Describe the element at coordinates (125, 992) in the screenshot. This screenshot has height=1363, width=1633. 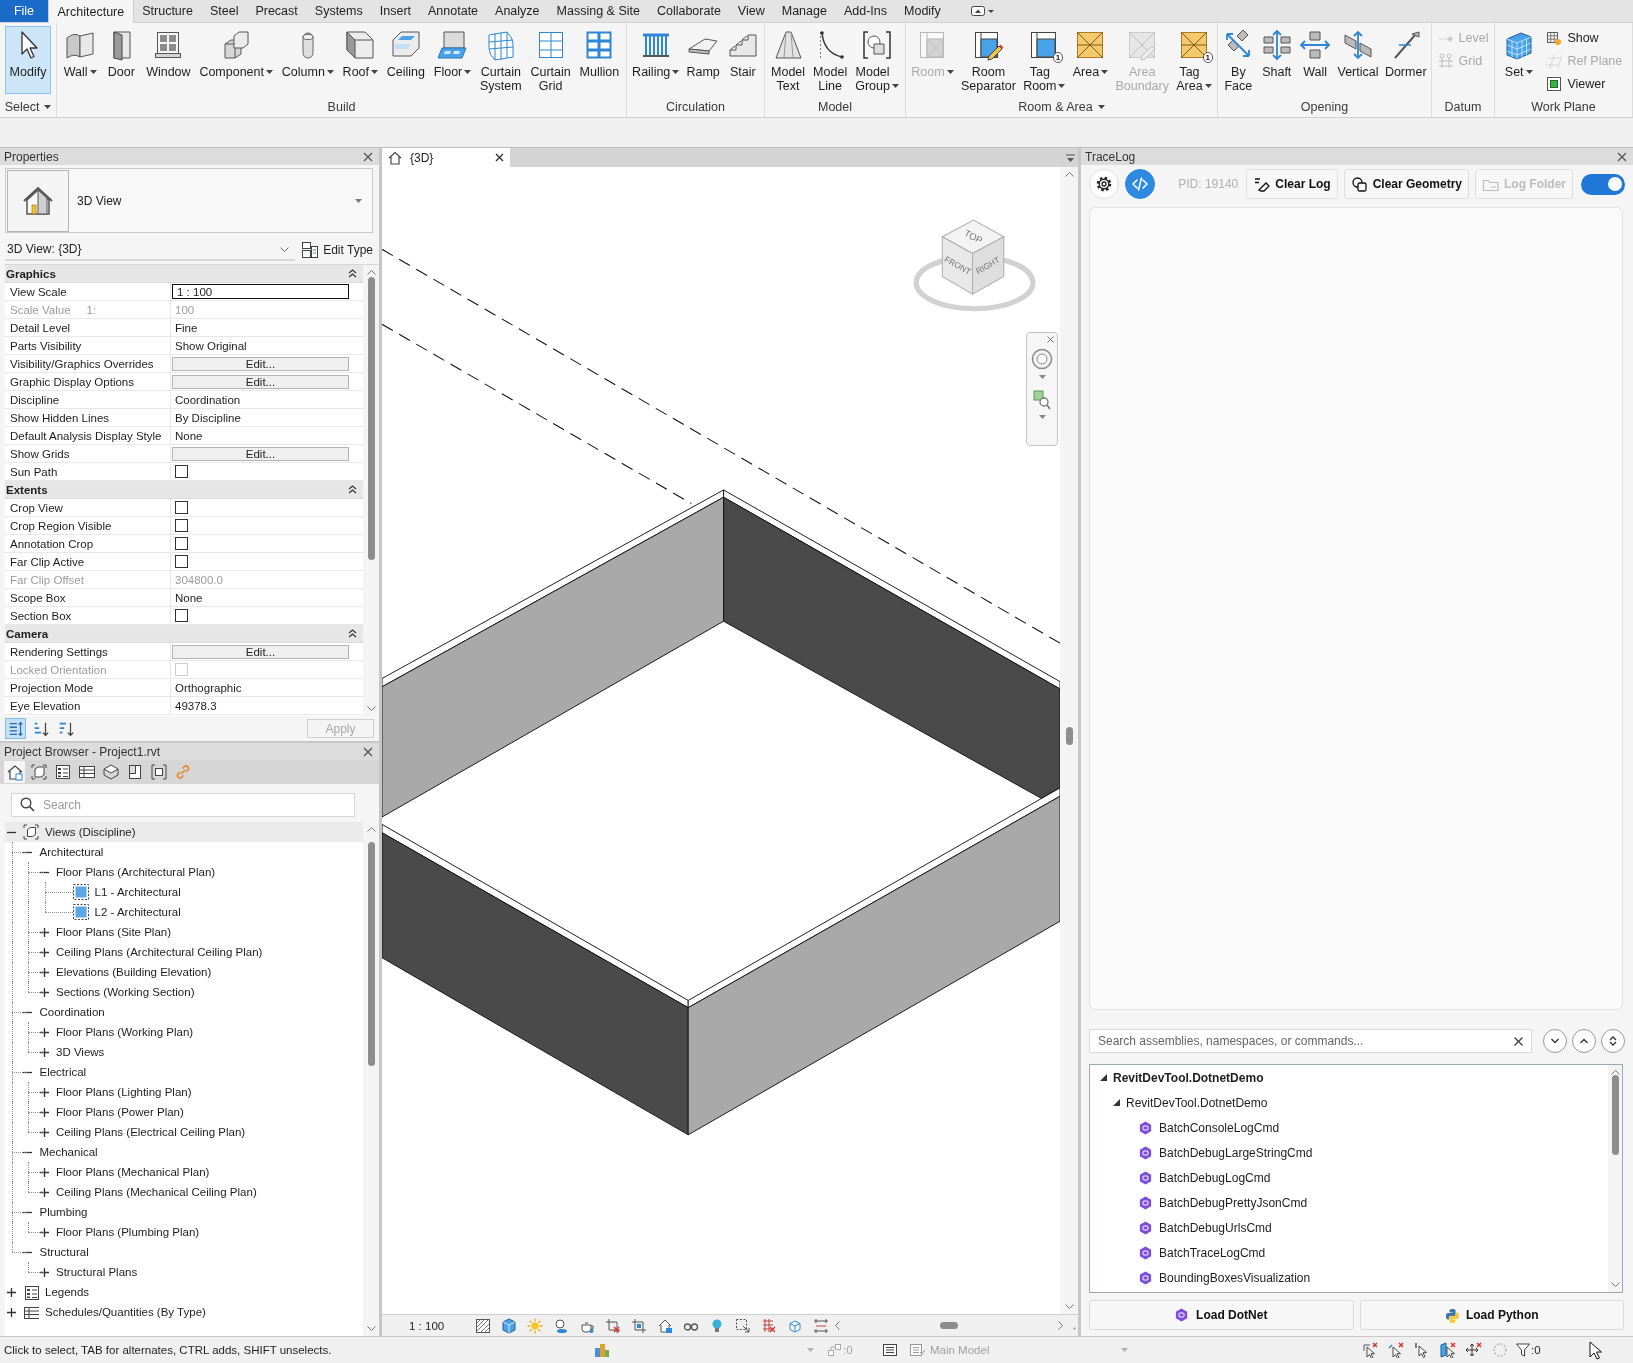
I see `tree-item: Sections (Working Section)` at that location.